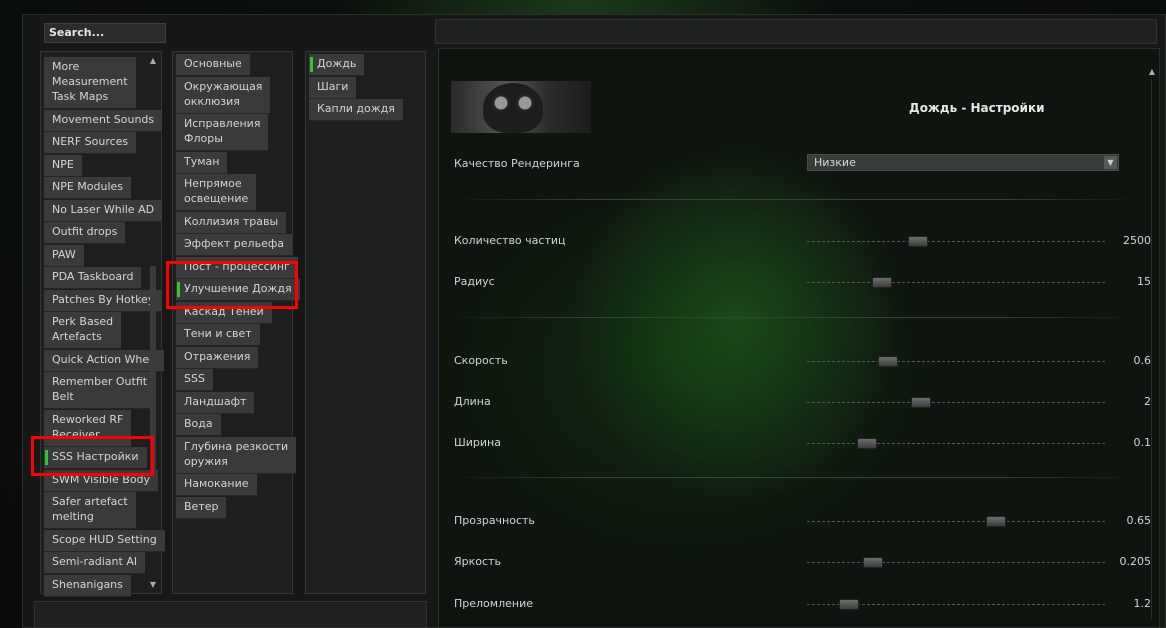  What do you see at coordinates (83, 330) in the screenshot?
I see `mod-item: Perk Based Artefacts` at bounding box center [83, 330].